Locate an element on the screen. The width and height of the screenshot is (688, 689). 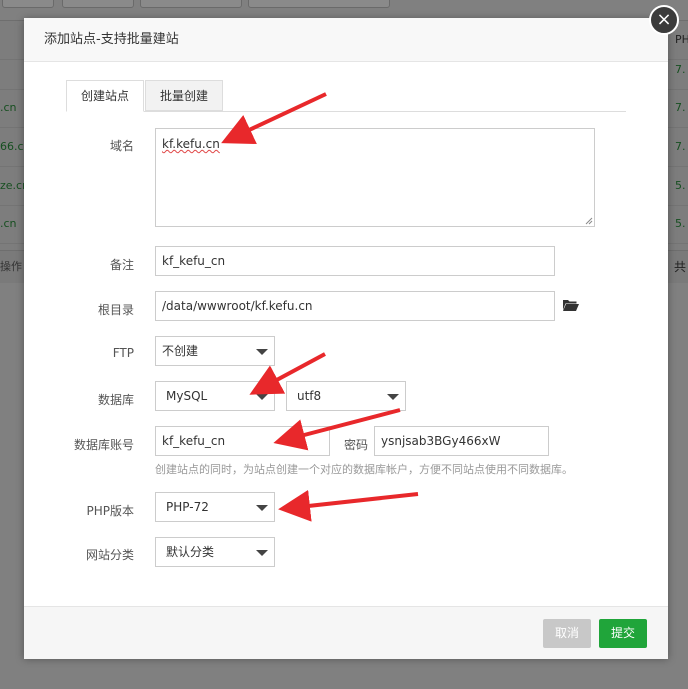
site-category-select: 默认分类 is located at coordinates (215, 552).